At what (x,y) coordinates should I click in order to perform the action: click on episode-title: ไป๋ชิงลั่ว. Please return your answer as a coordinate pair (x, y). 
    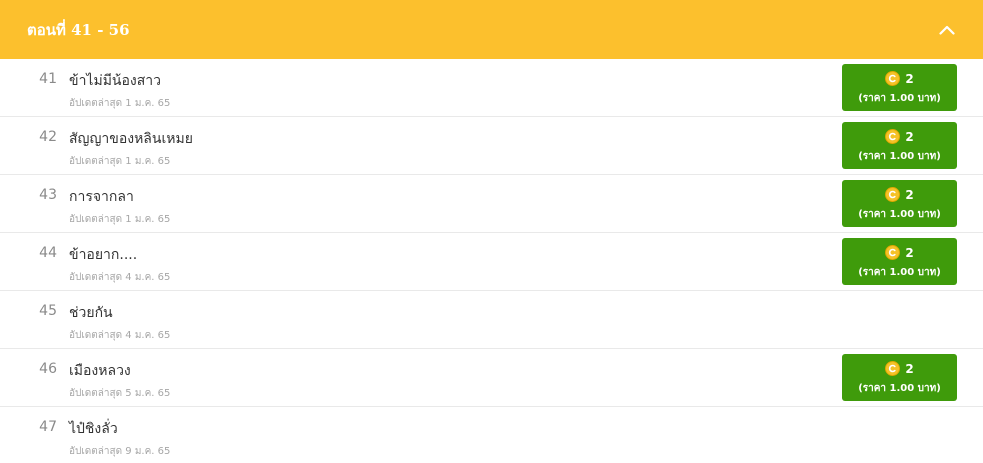
    Looking at the image, I should click on (93, 429).